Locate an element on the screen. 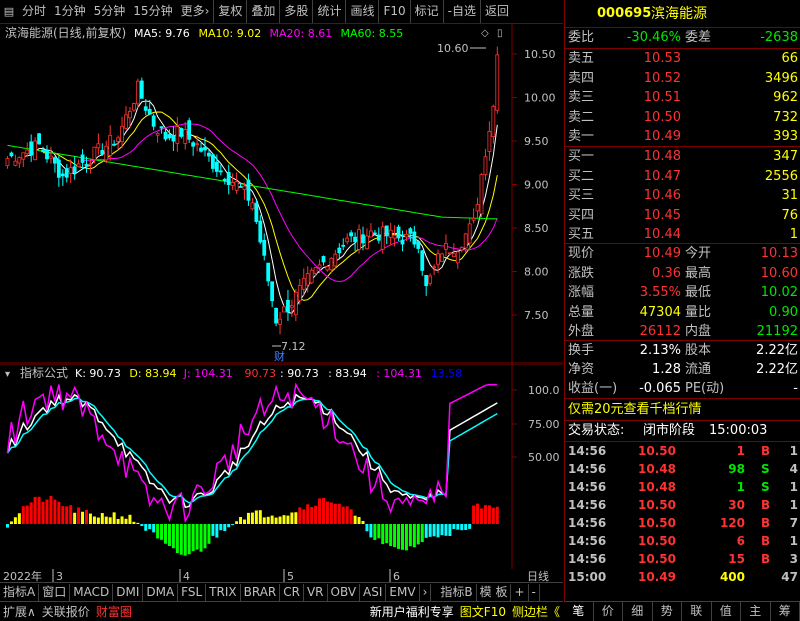  financial-report-marker: 财 is located at coordinates (279, 356).